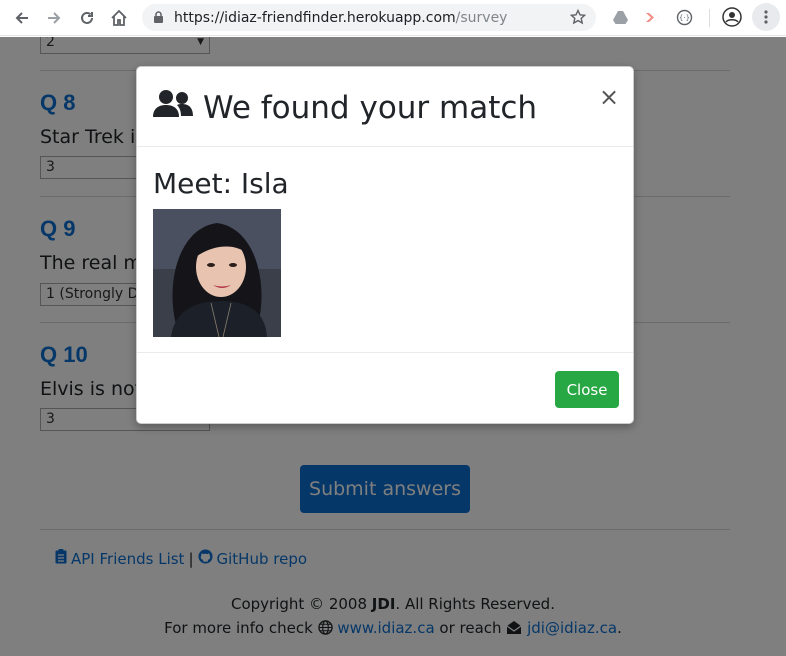 Image resolution: width=786 pixels, height=656 pixels. I want to click on modal-header: We found your match ×, so click(385, 107).